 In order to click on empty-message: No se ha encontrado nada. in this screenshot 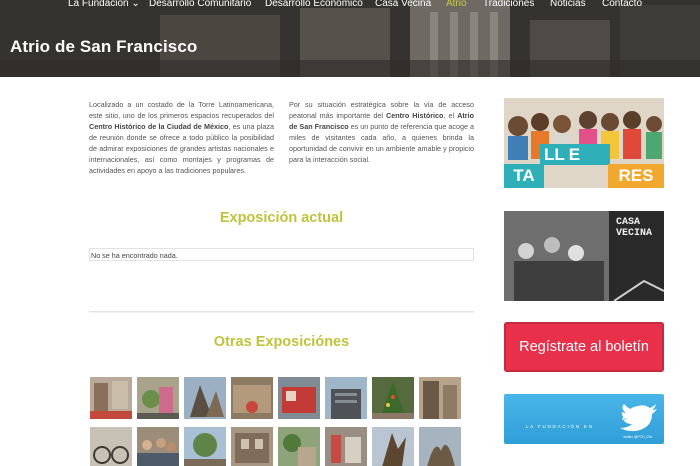, I will do `click(134, 255)`.